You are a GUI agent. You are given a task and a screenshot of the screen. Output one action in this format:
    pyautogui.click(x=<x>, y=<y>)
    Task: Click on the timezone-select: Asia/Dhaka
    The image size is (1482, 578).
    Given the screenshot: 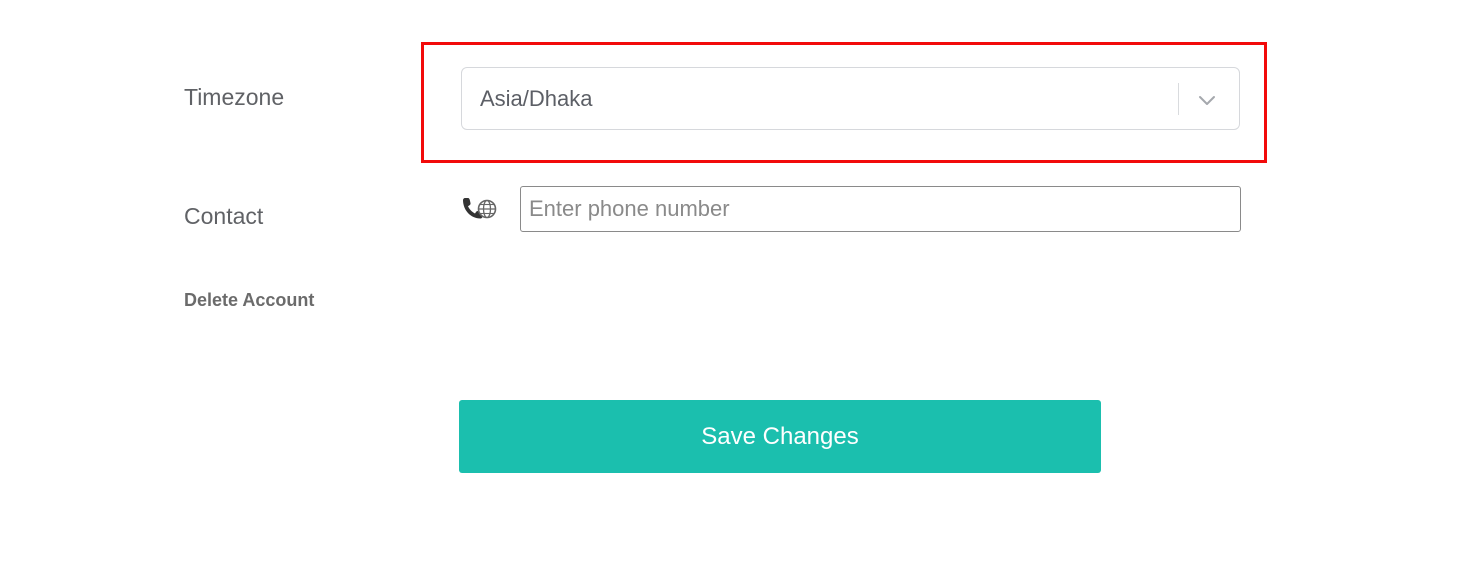 What is the action you would take?
    pyautogui.click(x=850, y=98)
    